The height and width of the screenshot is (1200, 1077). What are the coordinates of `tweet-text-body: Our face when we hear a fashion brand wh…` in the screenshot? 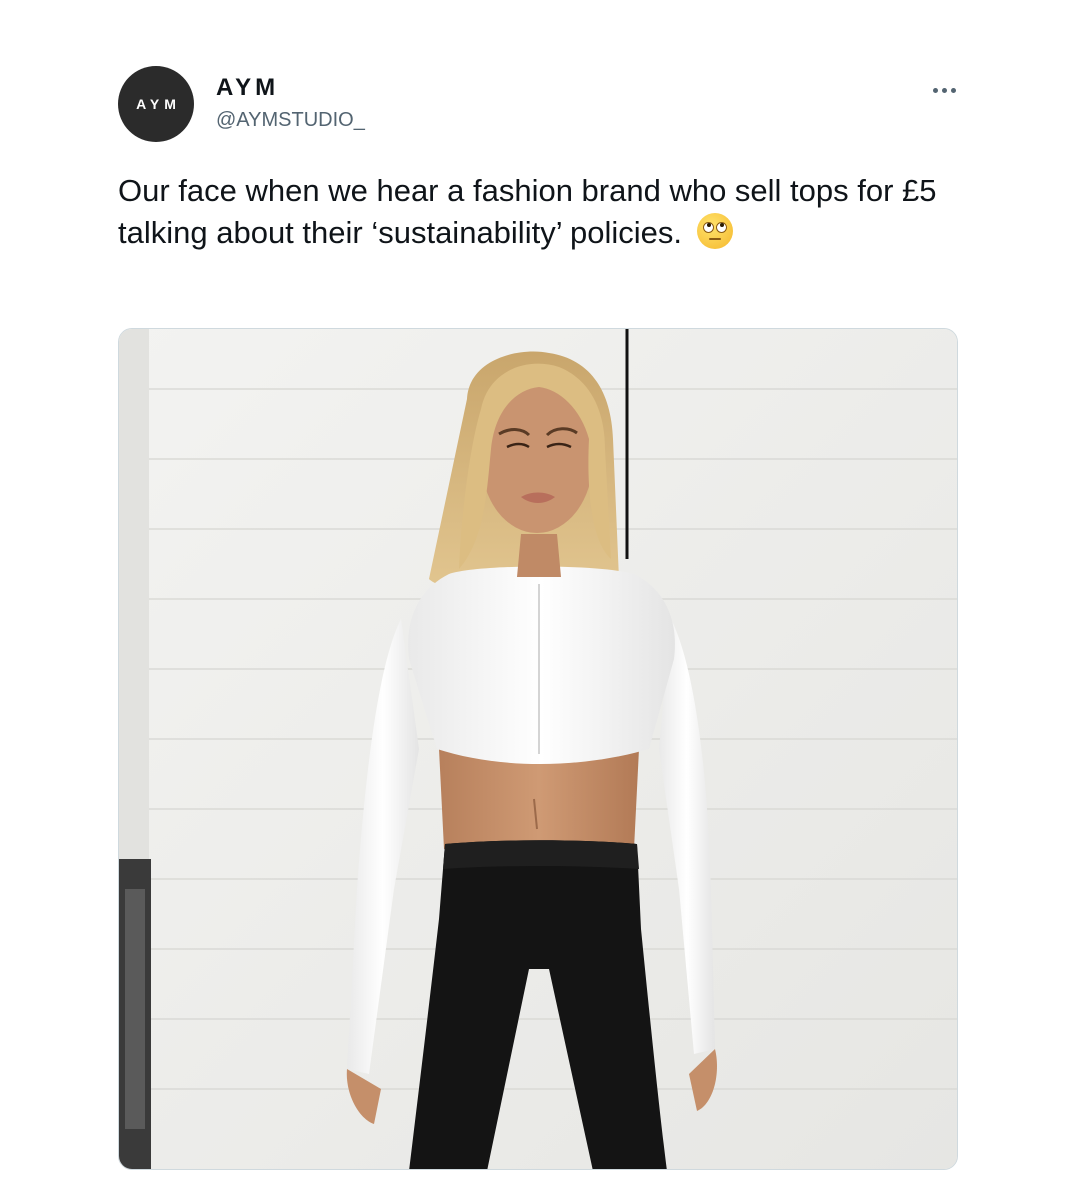 It's located at (527, 211).